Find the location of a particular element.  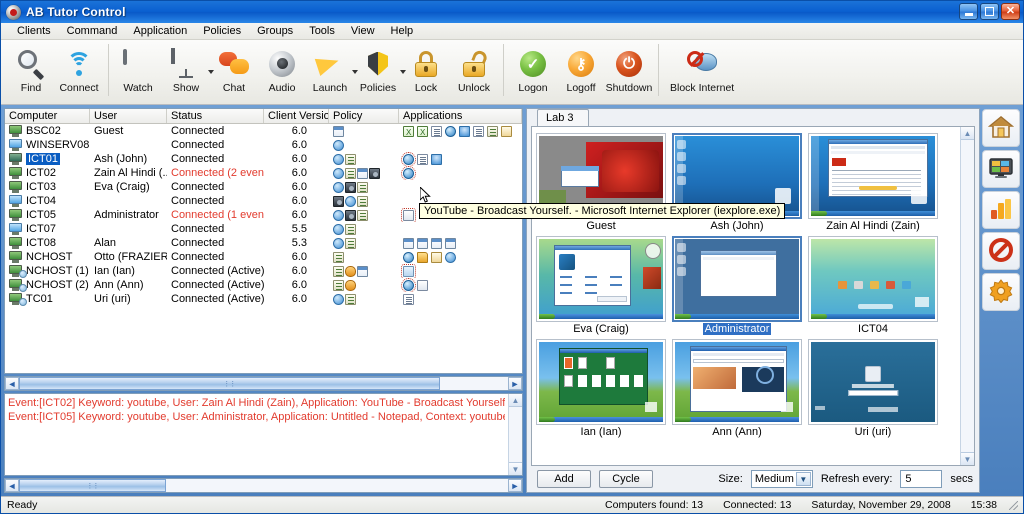

policy-icon-win-blocked is located at coordinates (338, 131).